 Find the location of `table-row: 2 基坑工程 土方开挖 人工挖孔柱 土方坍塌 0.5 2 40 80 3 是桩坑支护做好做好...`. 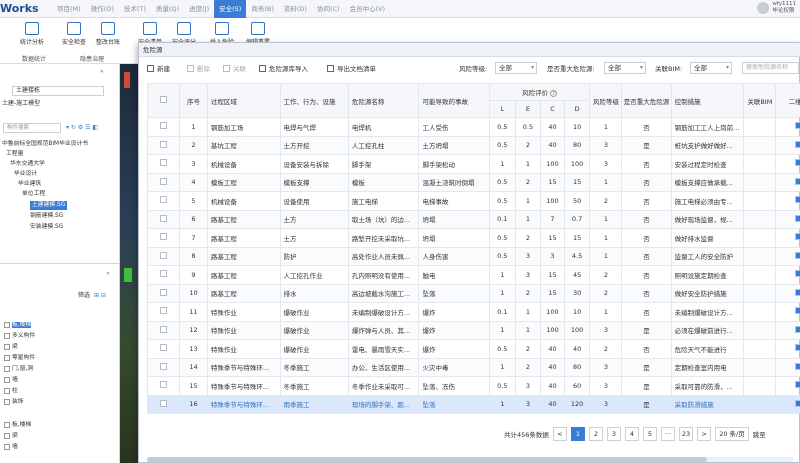

table-row: 2 基坑工程 土方开挖 人工挖孔柱 土方坍塌 0.5 2 40 80 3 是桩坑支护做好做好... is located at coordinates (473, 145).